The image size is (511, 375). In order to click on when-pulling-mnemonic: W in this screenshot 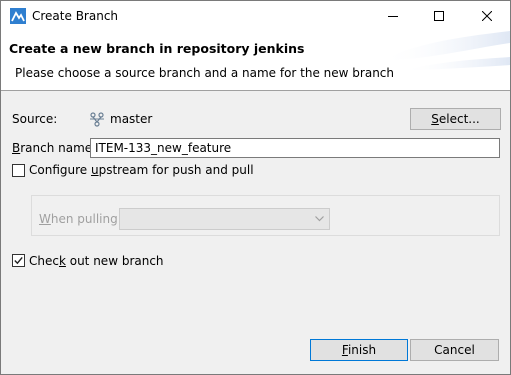, I will do `click(45, 219)`.